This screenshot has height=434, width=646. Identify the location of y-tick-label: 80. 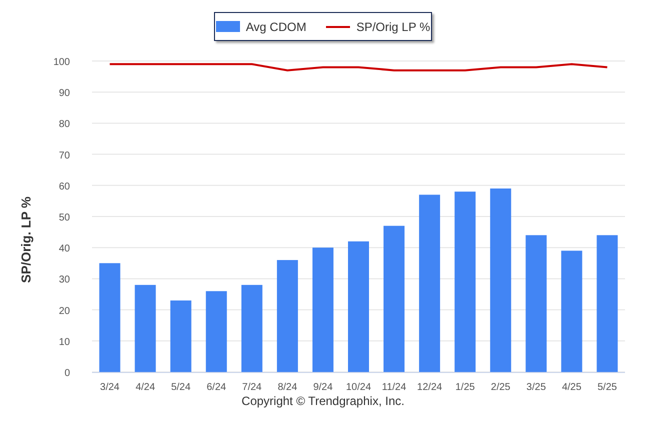
(64, 124).